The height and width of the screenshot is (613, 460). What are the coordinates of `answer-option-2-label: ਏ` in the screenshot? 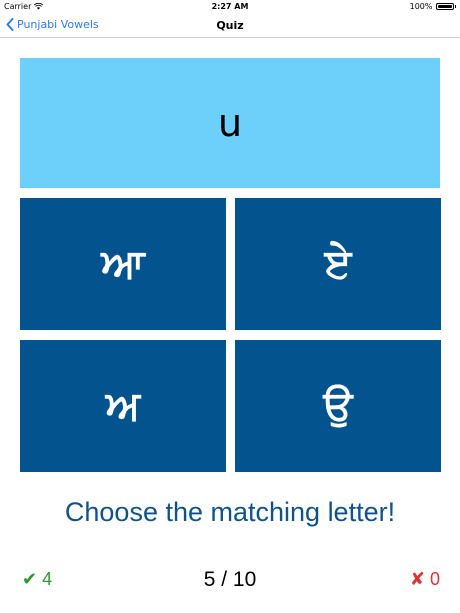 It's located at (338, 264).